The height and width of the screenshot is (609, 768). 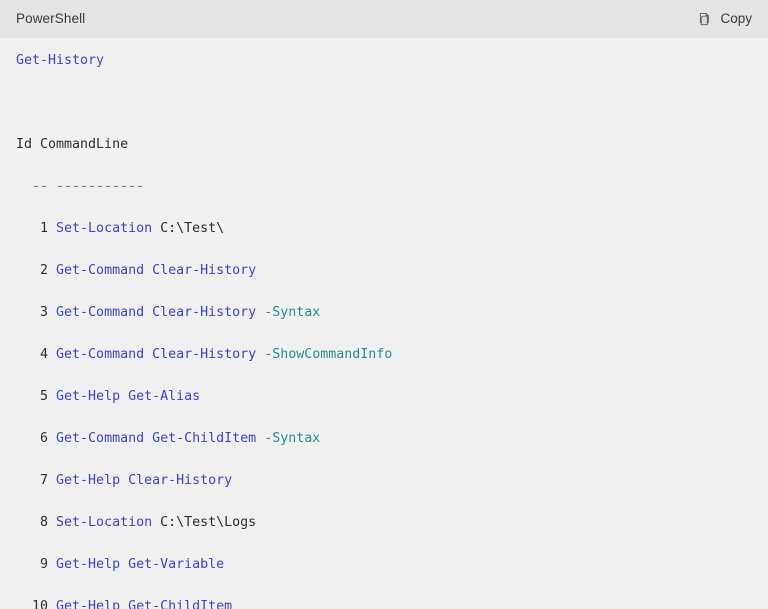 What do you see at coordinates (392, 144) in the screenshot?
I see `code-line: Id CommandLine` at bounding box center [392, 144].